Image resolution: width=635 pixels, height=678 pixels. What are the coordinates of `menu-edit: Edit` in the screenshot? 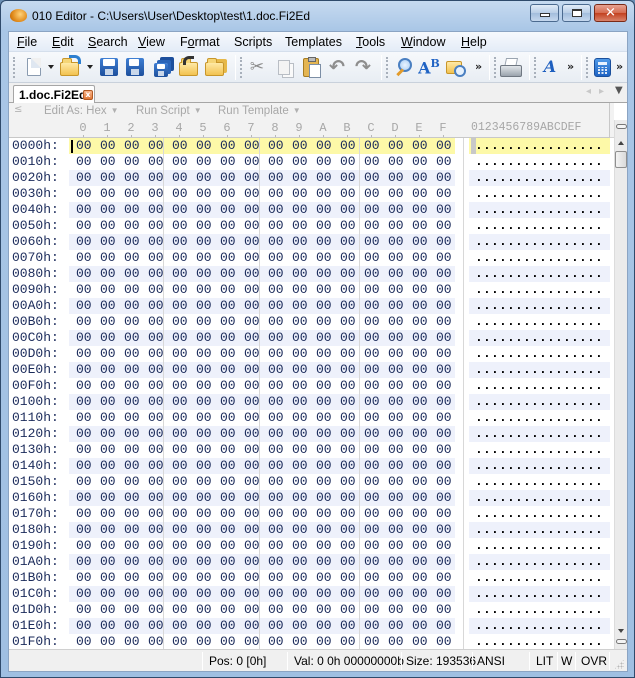 It's located at (63, 42).